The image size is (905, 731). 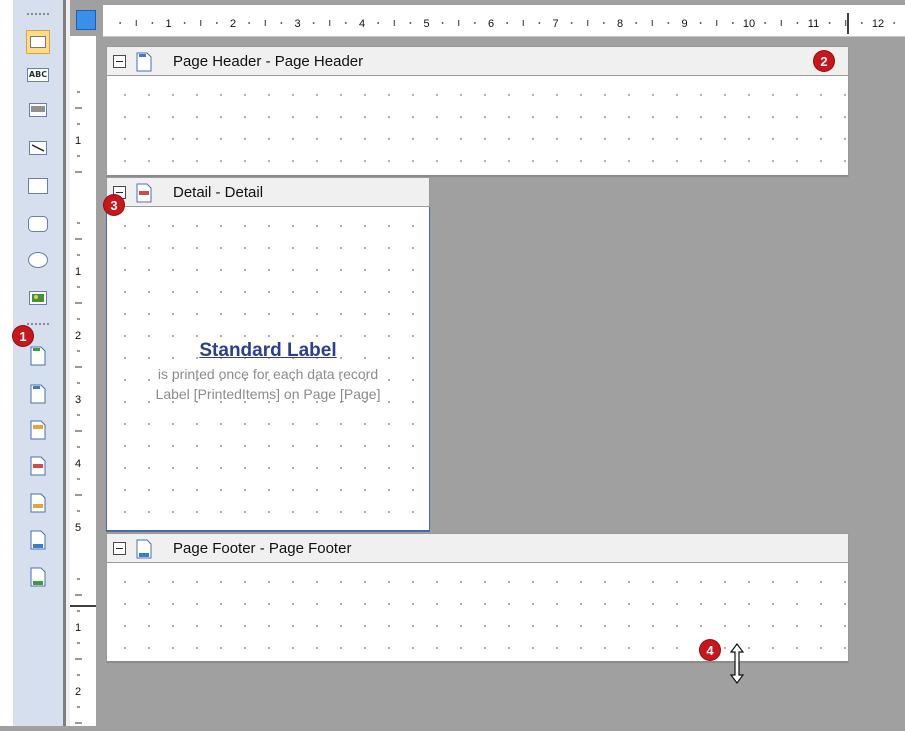 What do you see at coordinates (824, 61) in the screenshot?
I see `callout-badge-2: 2` at bounding box center [824, 61].